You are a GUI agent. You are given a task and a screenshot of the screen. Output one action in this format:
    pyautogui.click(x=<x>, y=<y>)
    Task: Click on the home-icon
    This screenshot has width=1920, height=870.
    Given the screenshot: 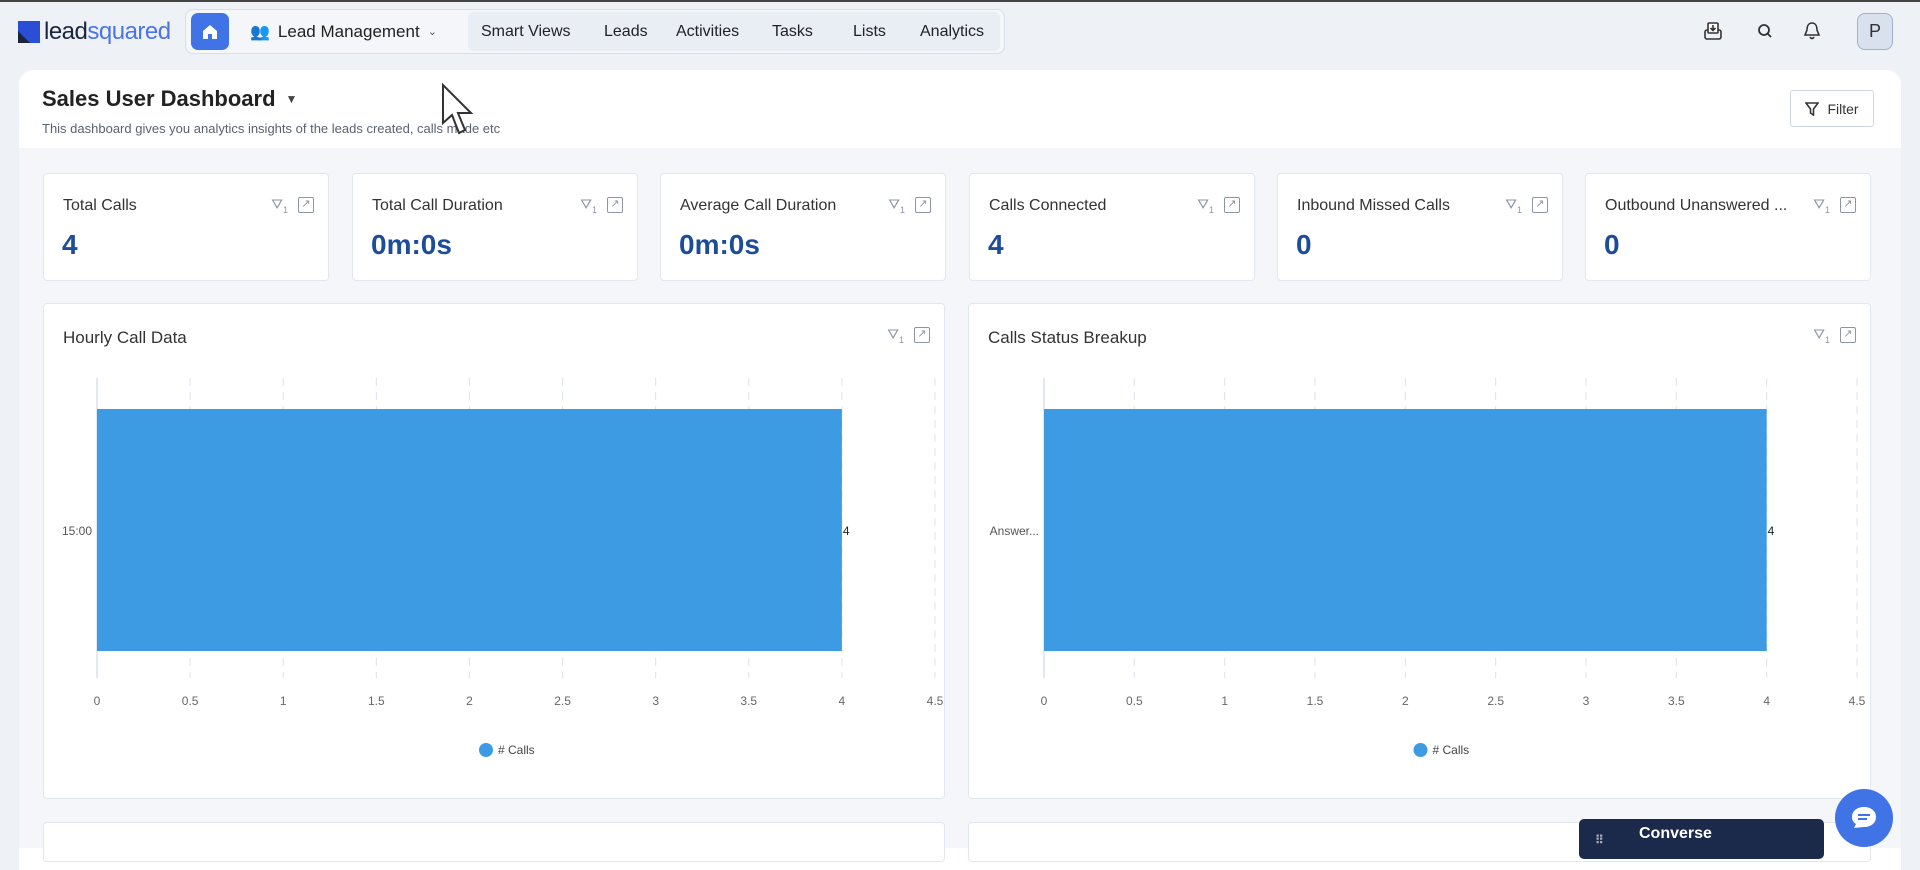 What is the action you would take?
    pyautogui.click(x=210, y=31)
    